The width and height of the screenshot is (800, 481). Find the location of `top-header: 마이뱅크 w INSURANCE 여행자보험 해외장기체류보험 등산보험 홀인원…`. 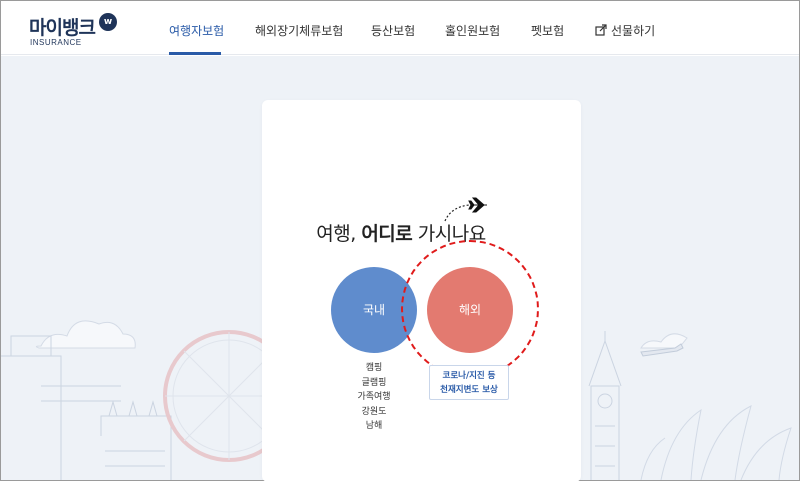

top-header: 마이뱅크 w INSURANCE 여행자보험 해외장기체류보험 등산보험 홀인원… is located at coordinates (400, 28).